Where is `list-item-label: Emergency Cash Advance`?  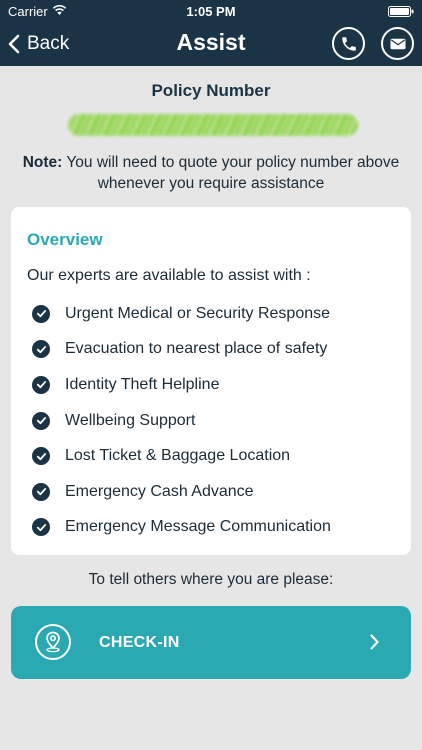
list-item-label: Emergency Cash Advance is located at coordinates (159, 491).